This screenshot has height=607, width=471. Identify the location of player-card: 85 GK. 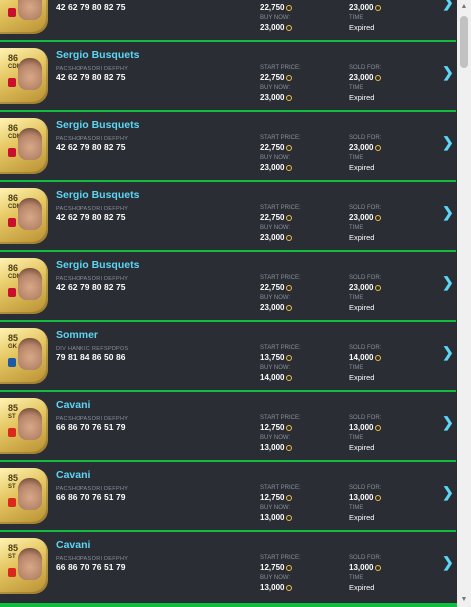
(24, 356).